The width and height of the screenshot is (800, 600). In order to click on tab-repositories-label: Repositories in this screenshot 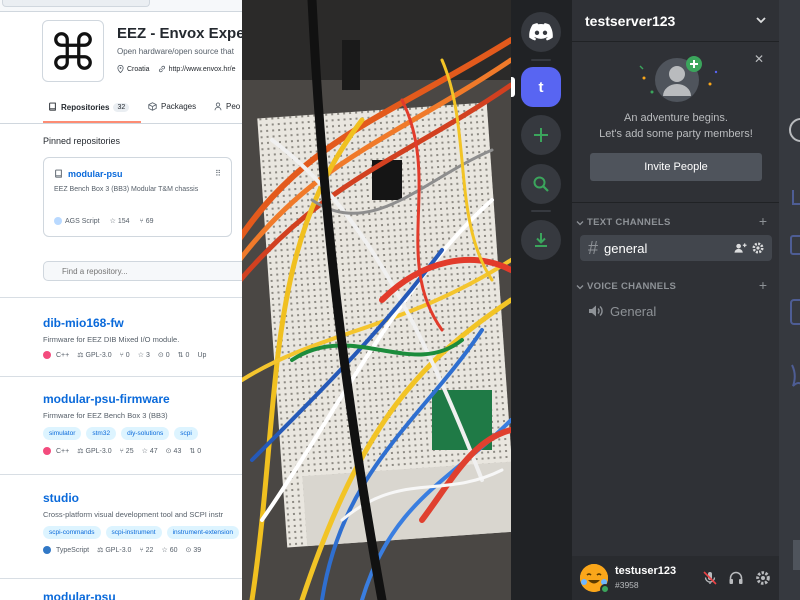, I will do `click(85, 107)`.